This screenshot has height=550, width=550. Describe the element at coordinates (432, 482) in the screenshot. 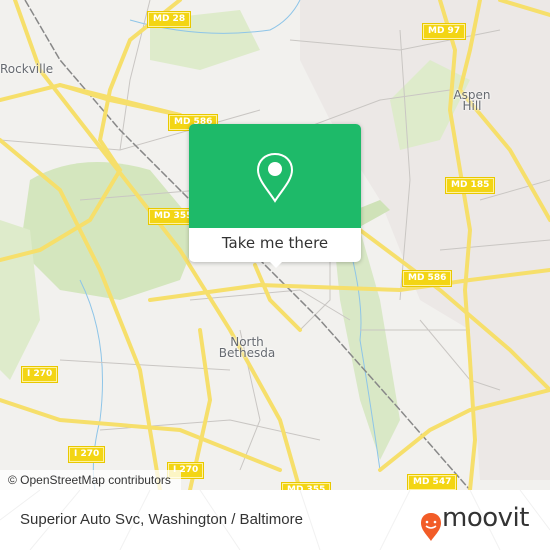

I see `route-shield-md-547: MD 547` at that location.